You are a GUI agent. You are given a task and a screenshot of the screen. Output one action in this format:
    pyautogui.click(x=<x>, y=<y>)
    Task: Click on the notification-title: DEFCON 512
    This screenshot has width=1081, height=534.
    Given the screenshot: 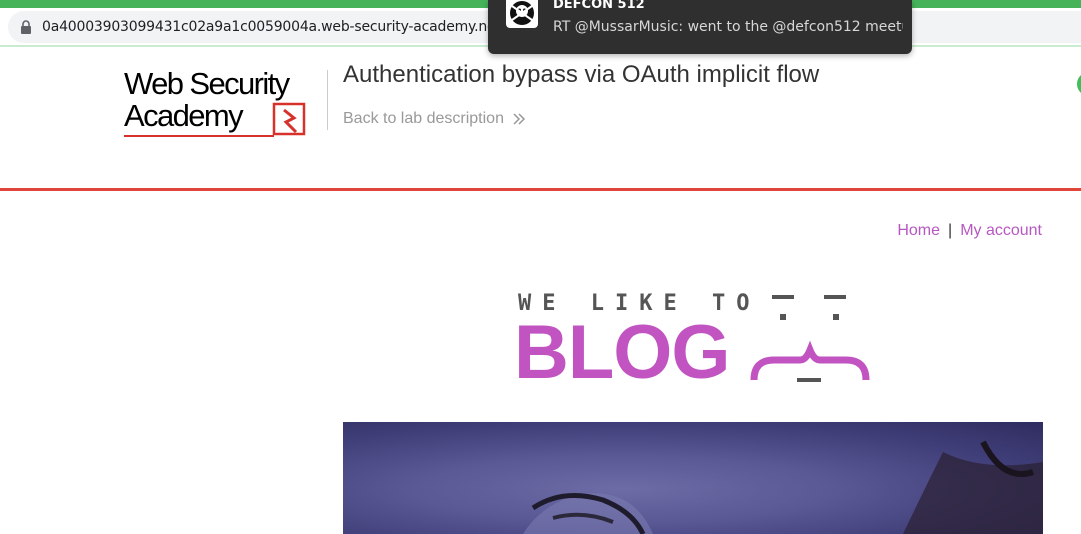 What is the action you would take?
    pyautogui.click(x=599, y=6)
    